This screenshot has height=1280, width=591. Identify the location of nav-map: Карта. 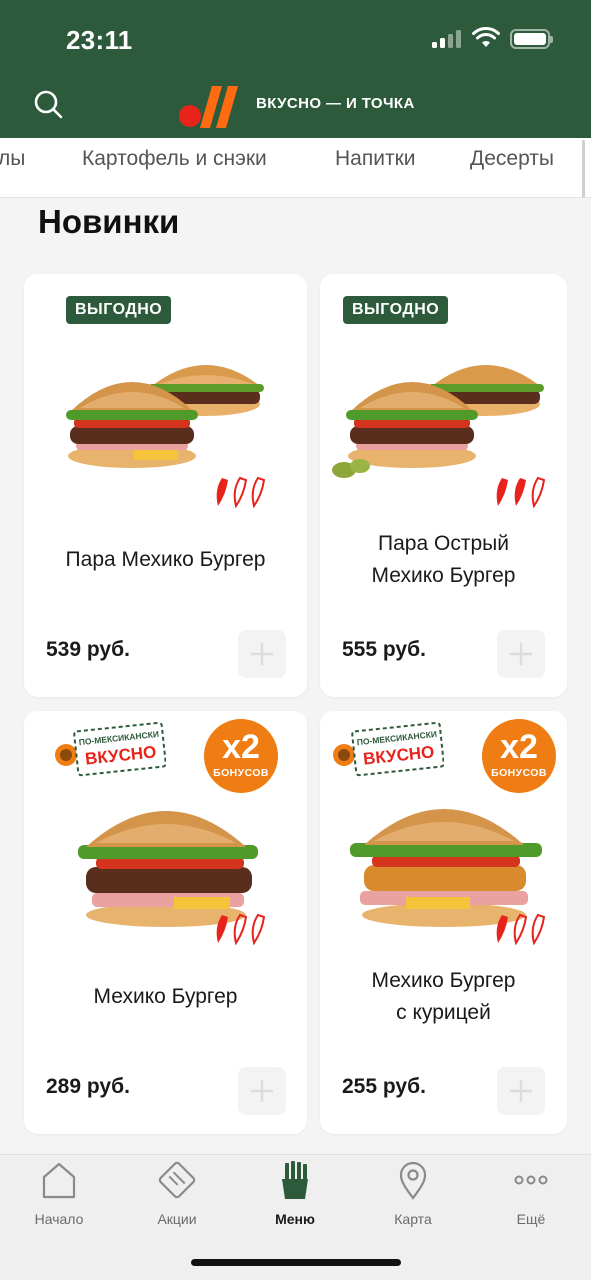
(413, 1200).